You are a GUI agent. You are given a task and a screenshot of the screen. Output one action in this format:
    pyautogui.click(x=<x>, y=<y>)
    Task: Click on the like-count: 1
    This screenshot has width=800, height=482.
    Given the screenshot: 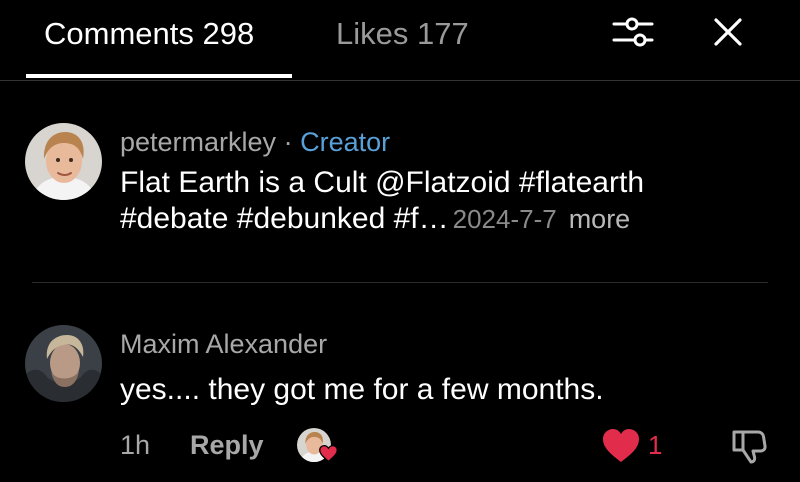 What is the action you would take?
    pyautogui.click(x=655, y=445)
    